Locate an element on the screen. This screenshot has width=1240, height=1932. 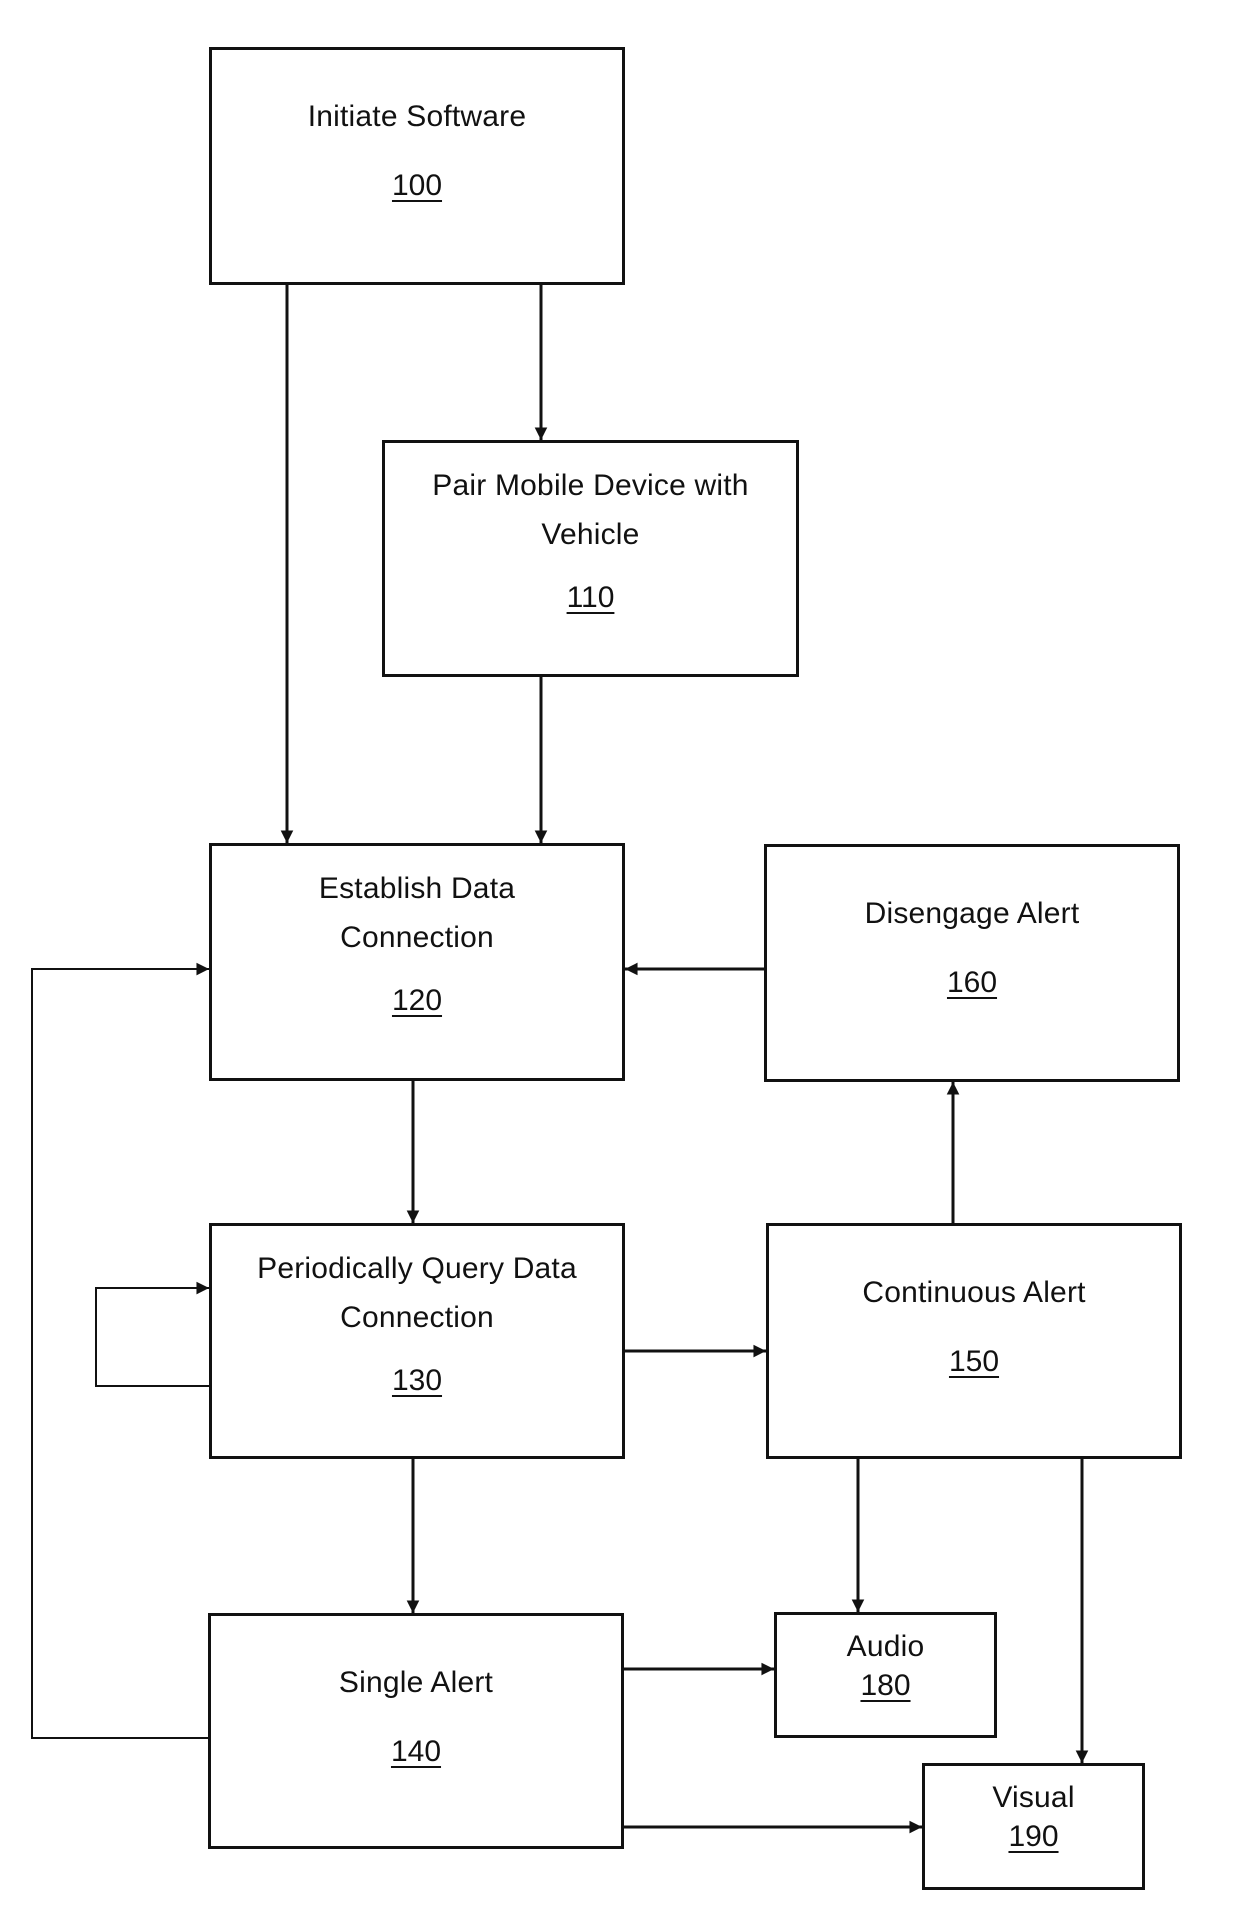
node-label-line1: Periodically Query Data is located at coordinates (417, 1268).